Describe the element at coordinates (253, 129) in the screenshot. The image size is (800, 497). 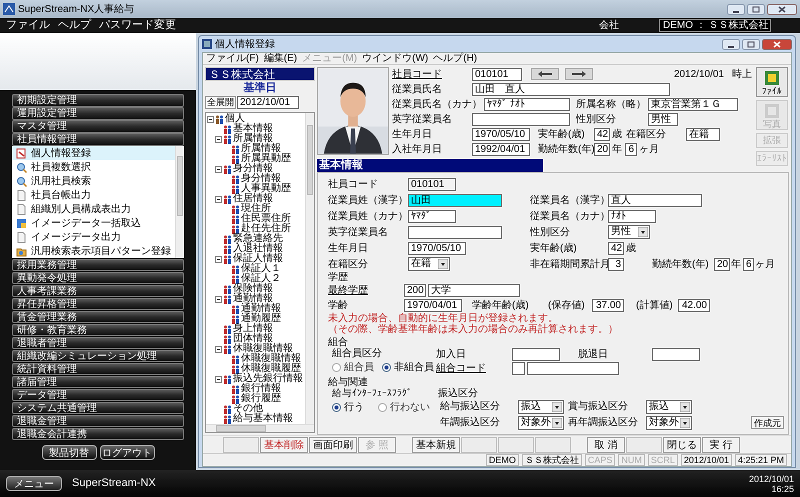
I see `tree-item: 基本情報` at that location.